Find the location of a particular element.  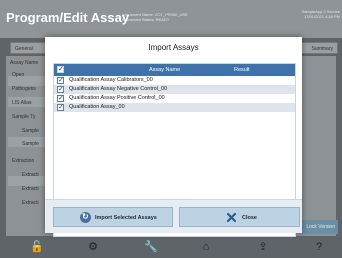

user-info: SampleApp // Service 17/01/2021 4:18 PM is located at coordinates (320, 14).